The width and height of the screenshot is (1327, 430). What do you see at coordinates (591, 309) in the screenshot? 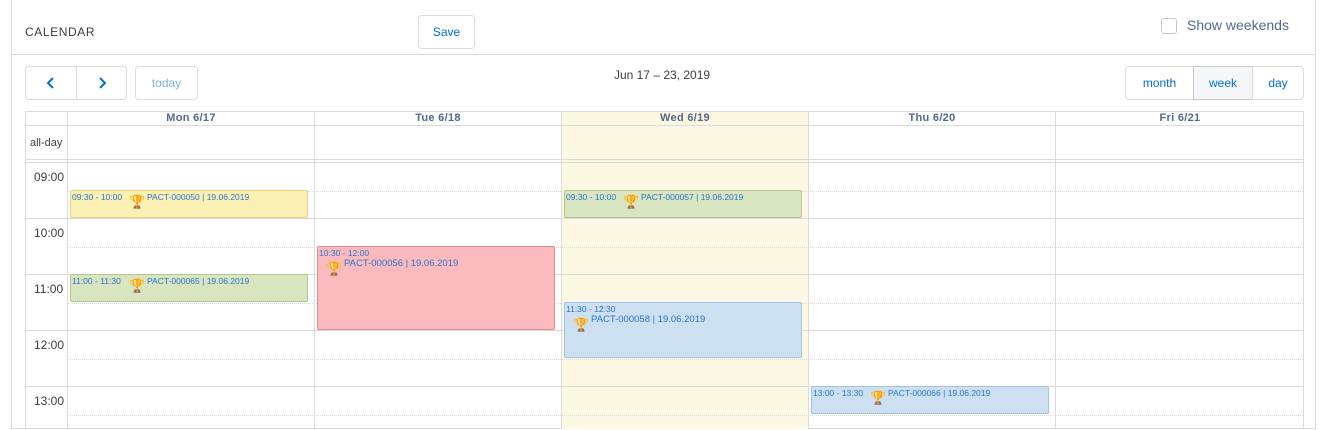
I see `event-time: 11:30 - 12:30` at bounding box center [591, 309].